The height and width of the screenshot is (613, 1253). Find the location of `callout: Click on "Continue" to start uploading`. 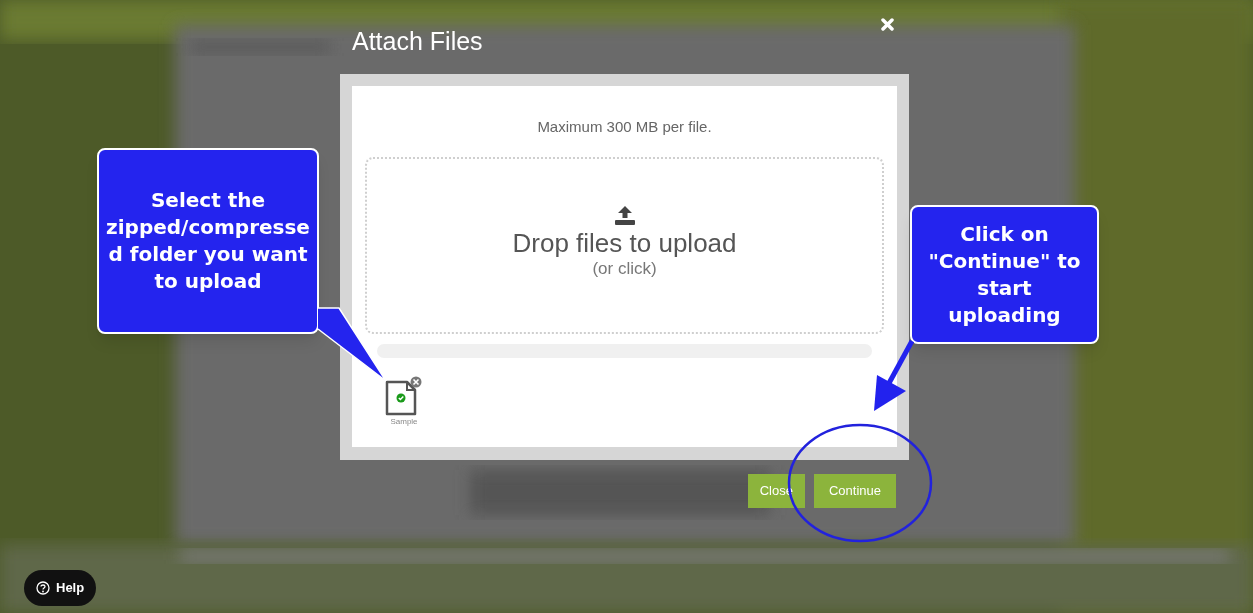

callout: Click on "Continue" to start uploading is located at coordinates (1004, 274).